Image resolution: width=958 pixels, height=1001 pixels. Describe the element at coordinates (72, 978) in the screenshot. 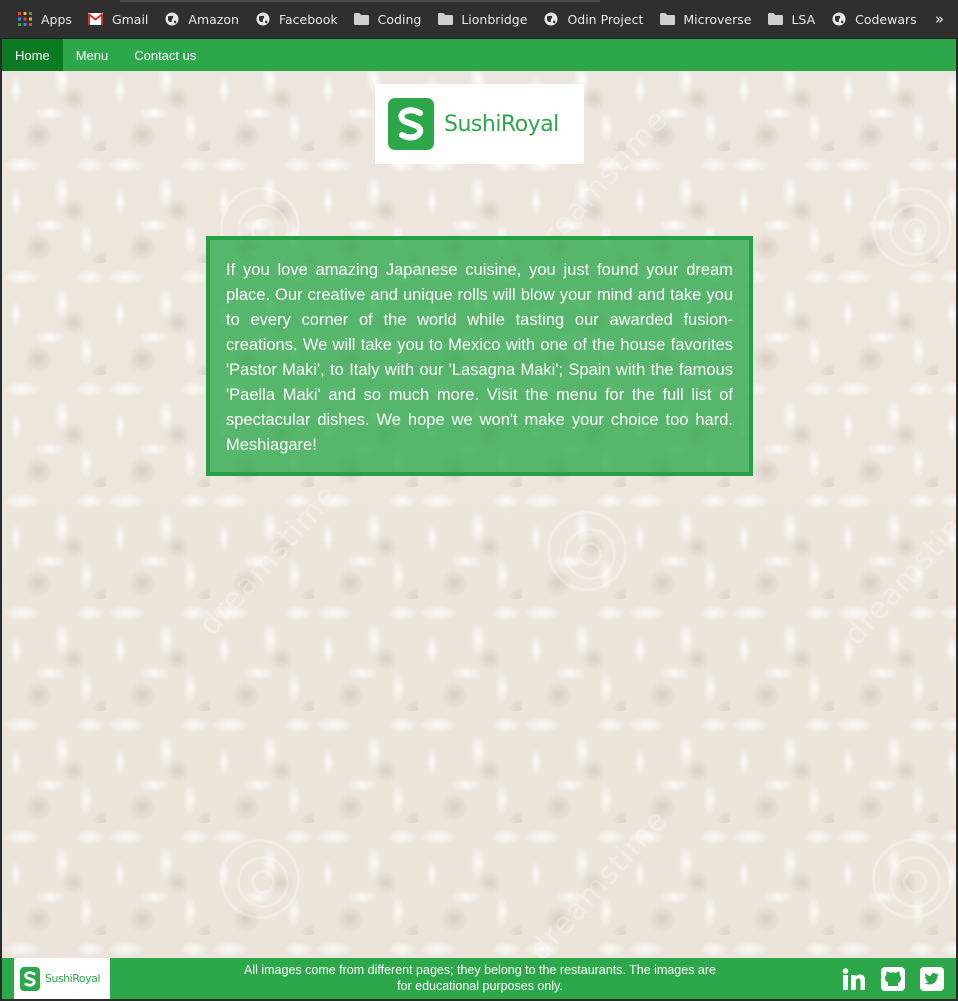

I see `footer-logo-text: SushiRoyal` at that location.